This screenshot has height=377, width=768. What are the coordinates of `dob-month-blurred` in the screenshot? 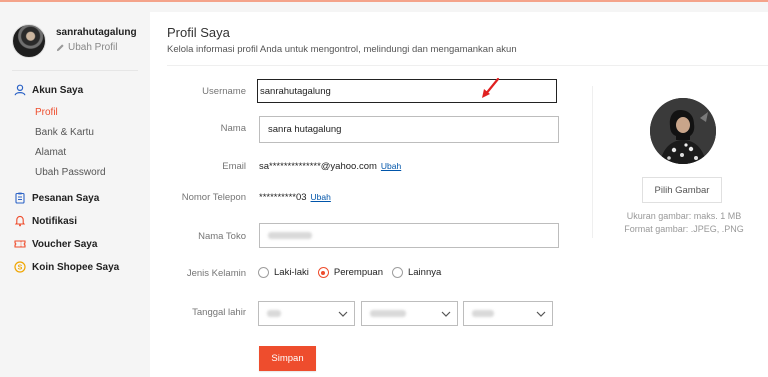 It's located at (388, 313).